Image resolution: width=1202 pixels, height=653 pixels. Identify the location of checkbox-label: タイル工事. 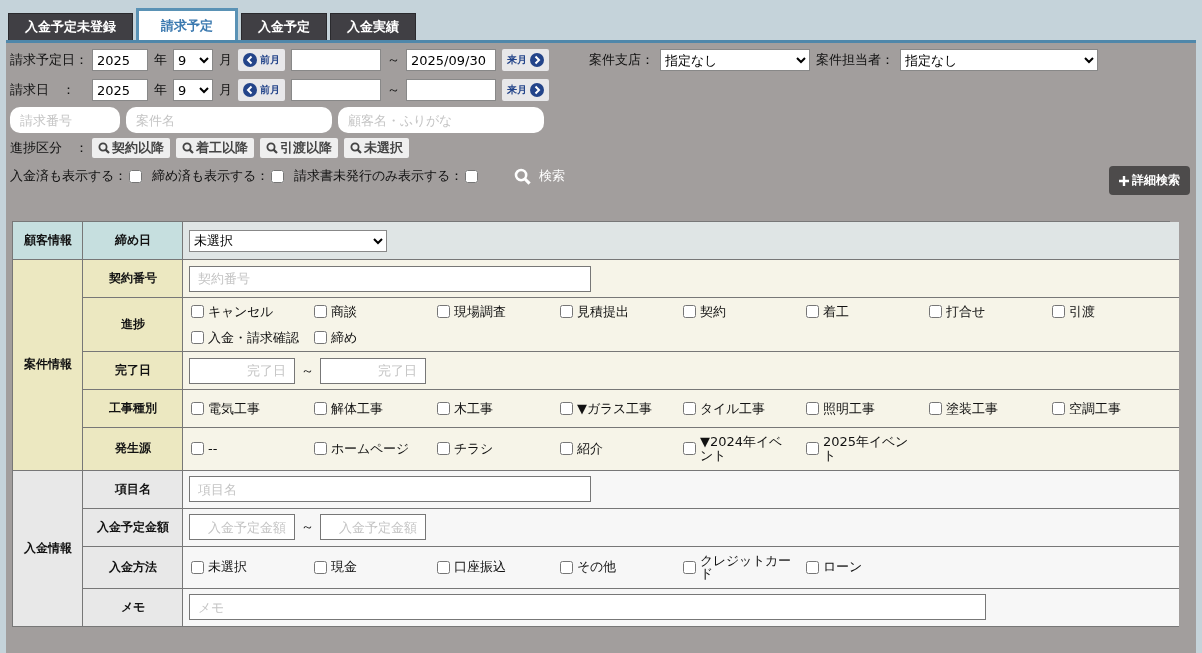
(732, 408).